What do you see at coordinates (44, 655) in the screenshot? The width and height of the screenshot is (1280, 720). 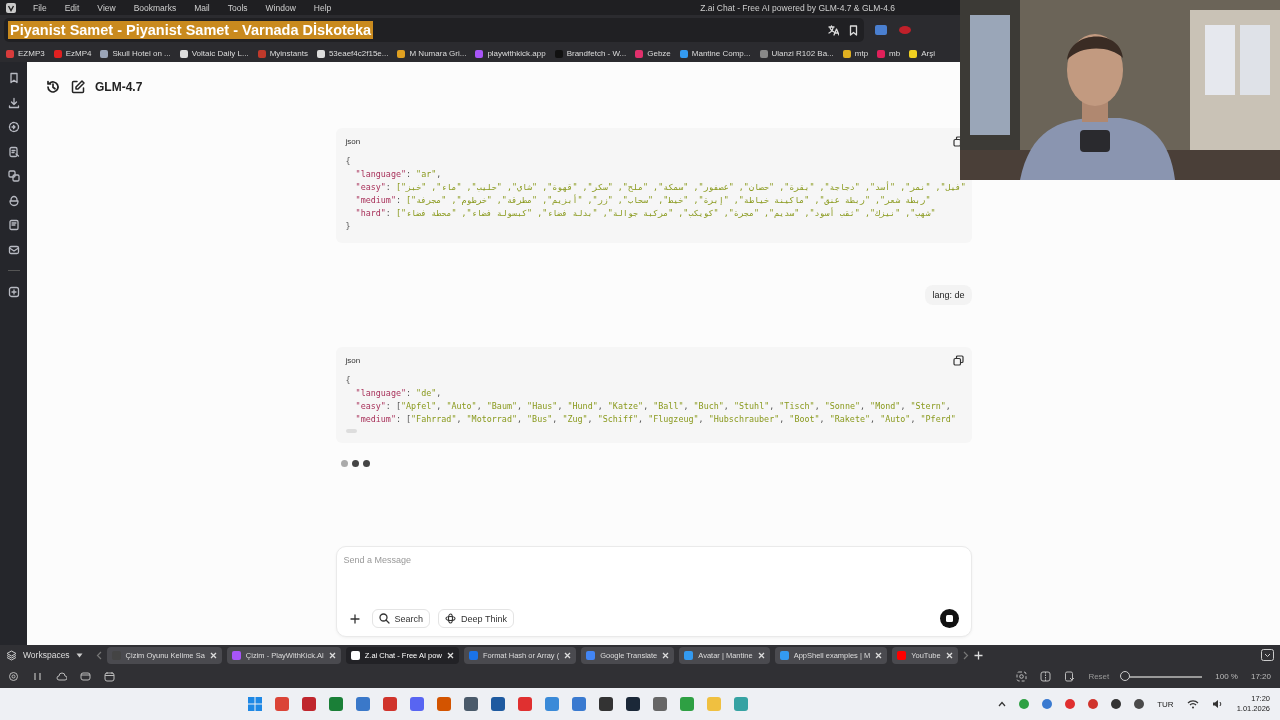 I see `workspaces-button: Workspaces` at bounding box center [44, 655].